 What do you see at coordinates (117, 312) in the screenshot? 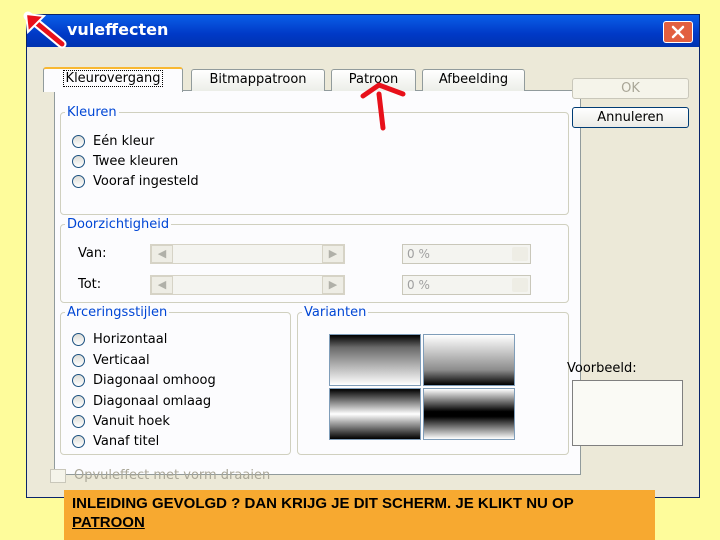
I see `arcering-legend: Arceringsstijlen` at bounding box center [117, 312].